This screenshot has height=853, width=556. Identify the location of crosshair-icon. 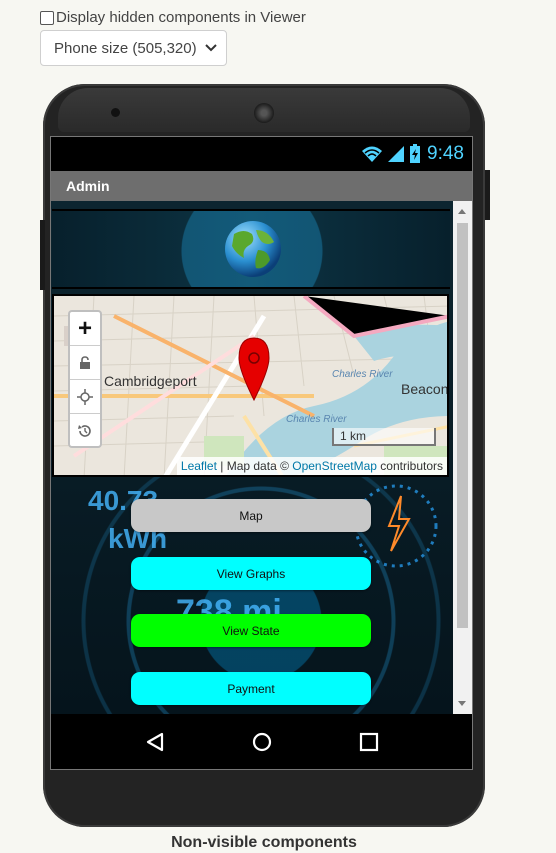
(85, 396).